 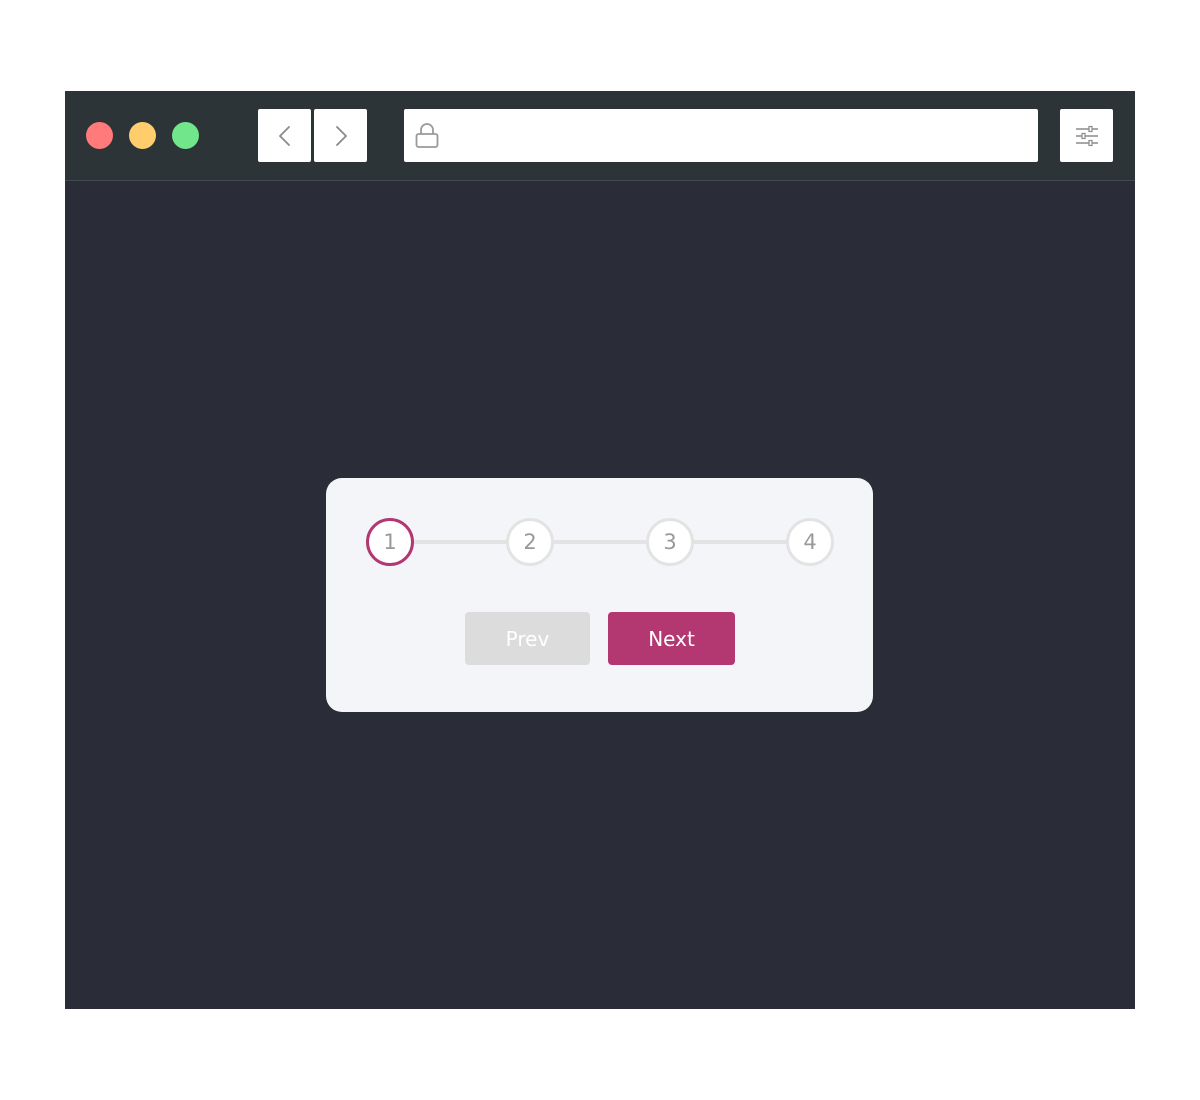 I want to click on lock-icon, so click(x=427, y=135).